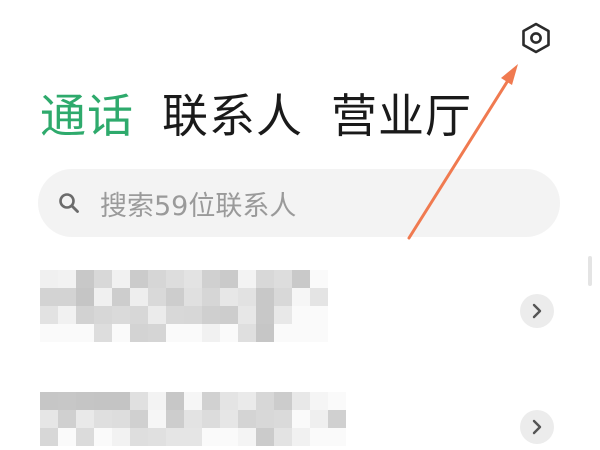 The width and height of the screenshot is (600, 450). What do you see at coordinates (299, 203) in the screenshot?
I see `search-bar: 搜索59位联系人` at bounding box center [299, 203].